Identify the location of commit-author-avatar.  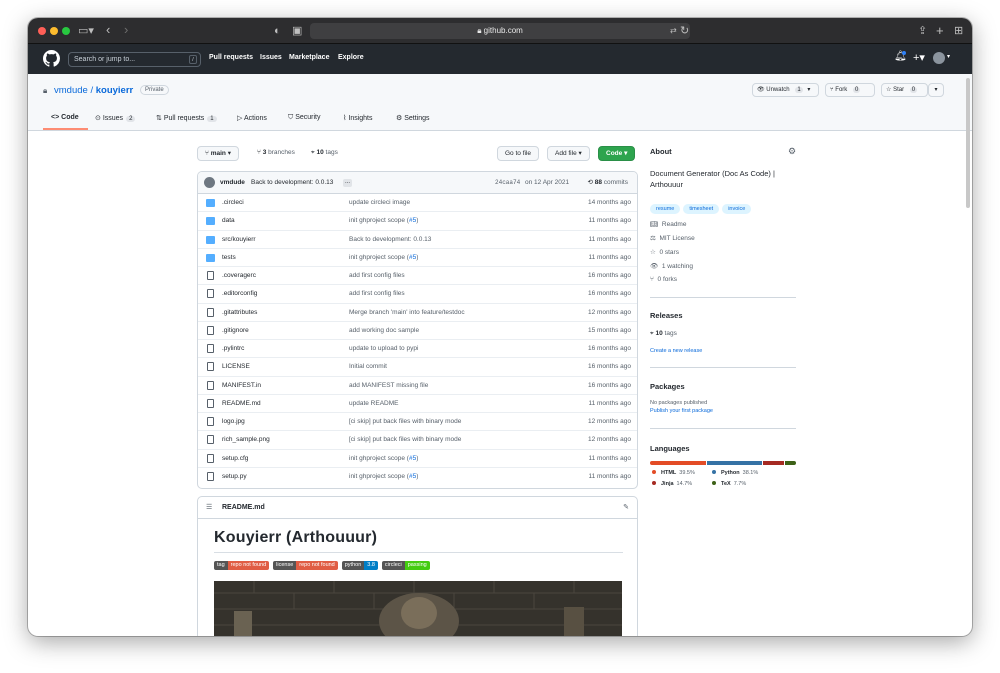
(209, 182).